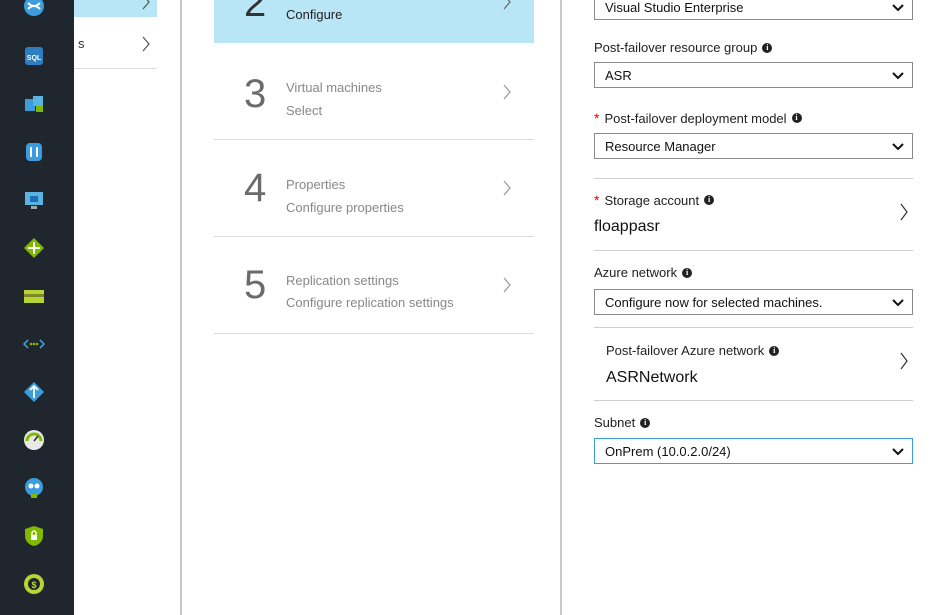 The width and height of the screenshot is (940, 615). What do you see at coordinates (34, 536) in the screenshot?
I see `security-center-icon` at bounding box center [34, 536].